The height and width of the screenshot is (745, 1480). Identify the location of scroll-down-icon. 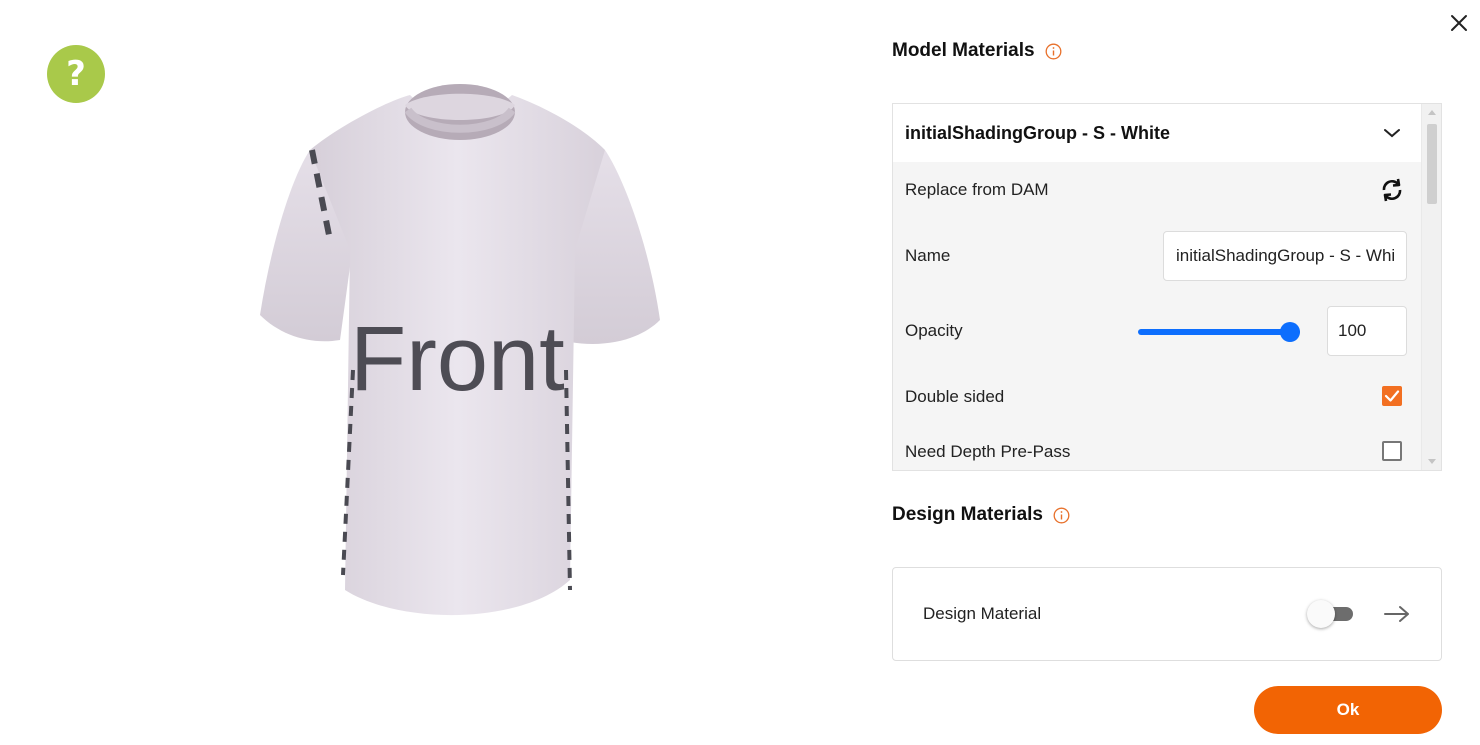
(1432, 461).